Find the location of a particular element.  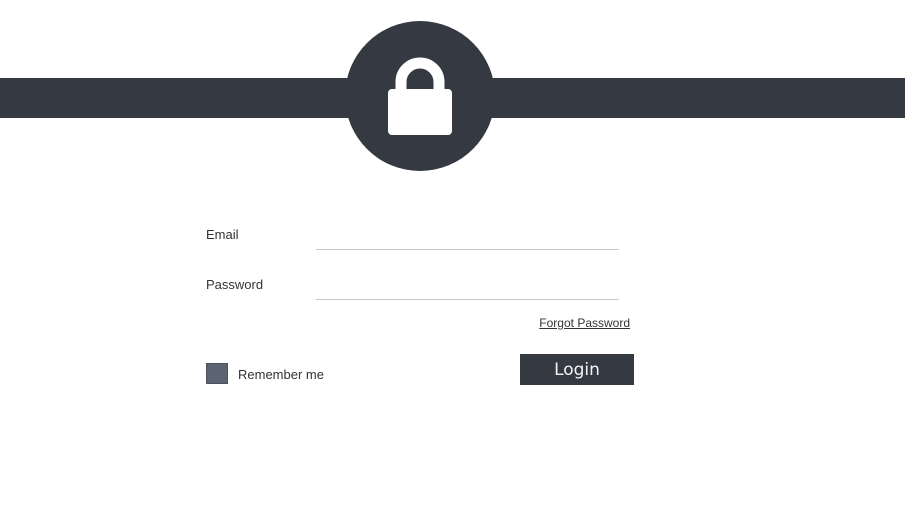

login-button: Login is located at coordinates (577, 369).